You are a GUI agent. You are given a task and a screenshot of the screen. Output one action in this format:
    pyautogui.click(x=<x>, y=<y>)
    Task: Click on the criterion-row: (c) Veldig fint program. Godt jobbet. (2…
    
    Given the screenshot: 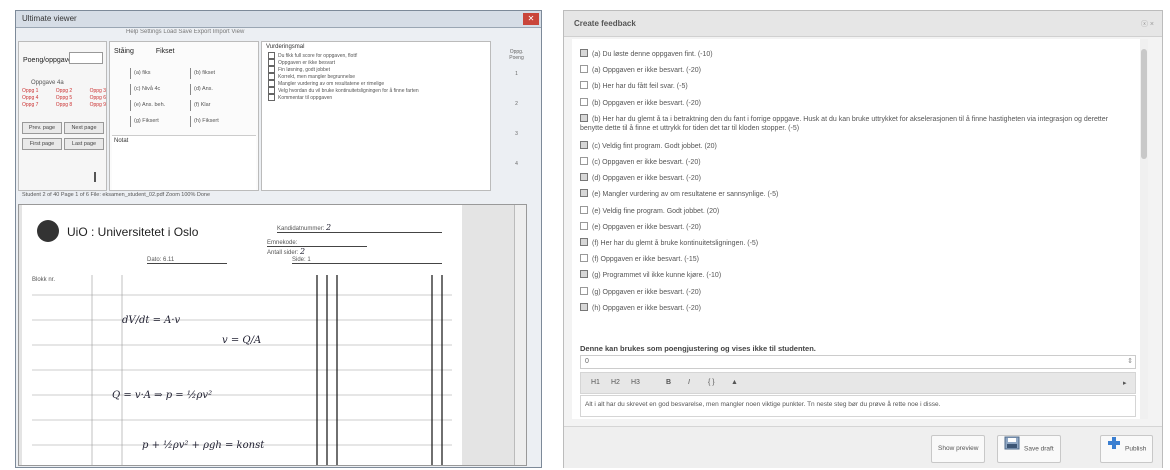 What is the action you would take?
    pyautogui.click(x=850, y=145)
    